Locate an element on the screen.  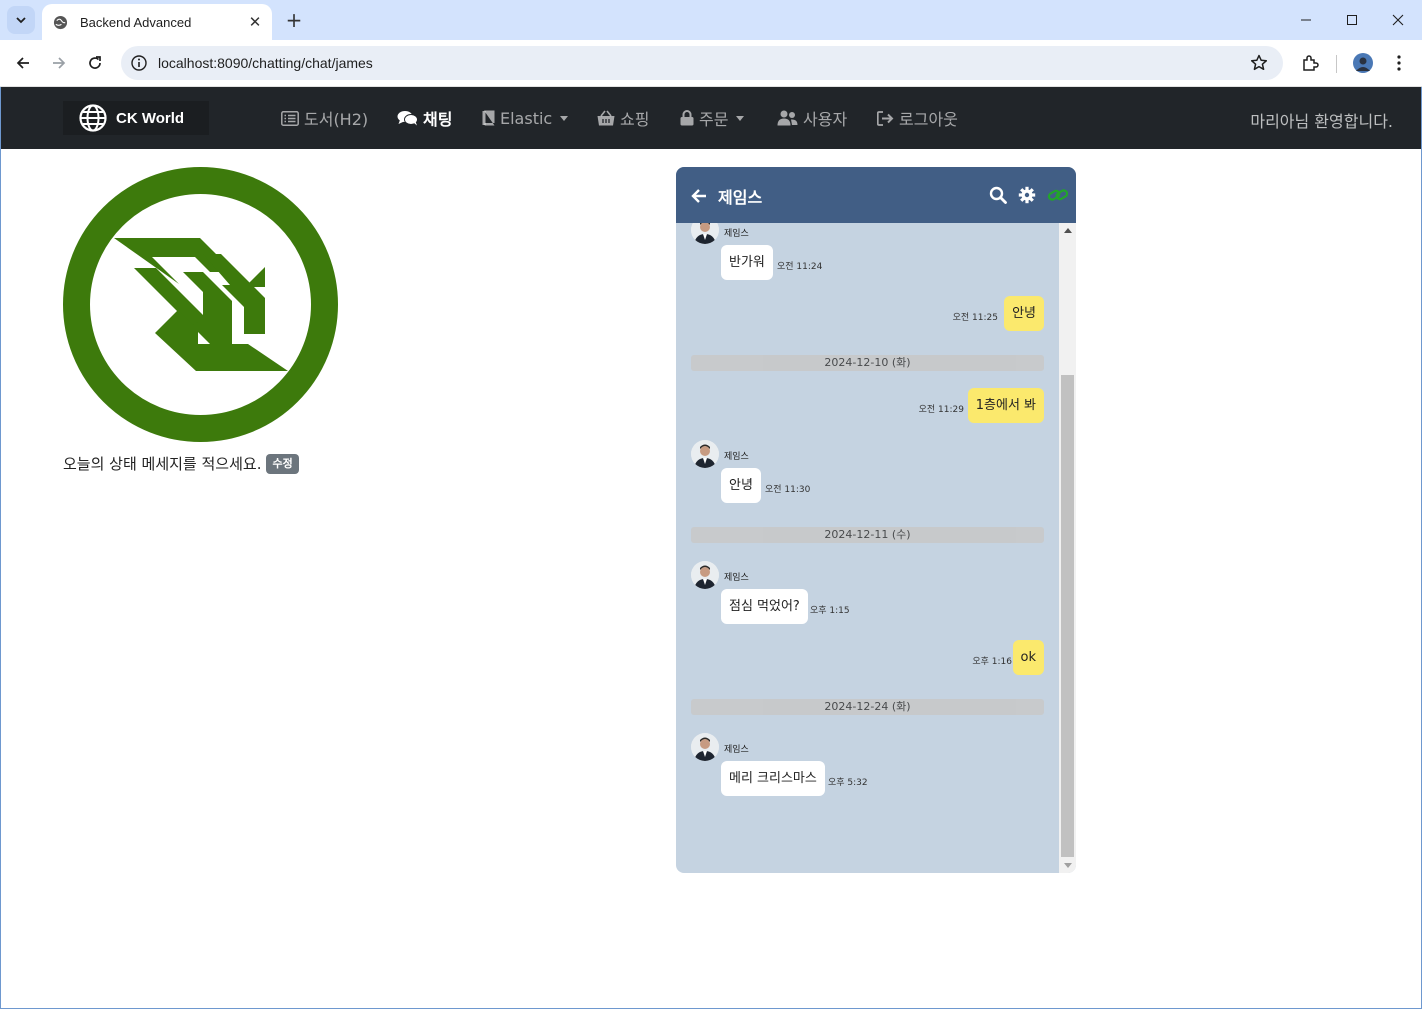
close-window-icon is located at coordinates (1398, 20).